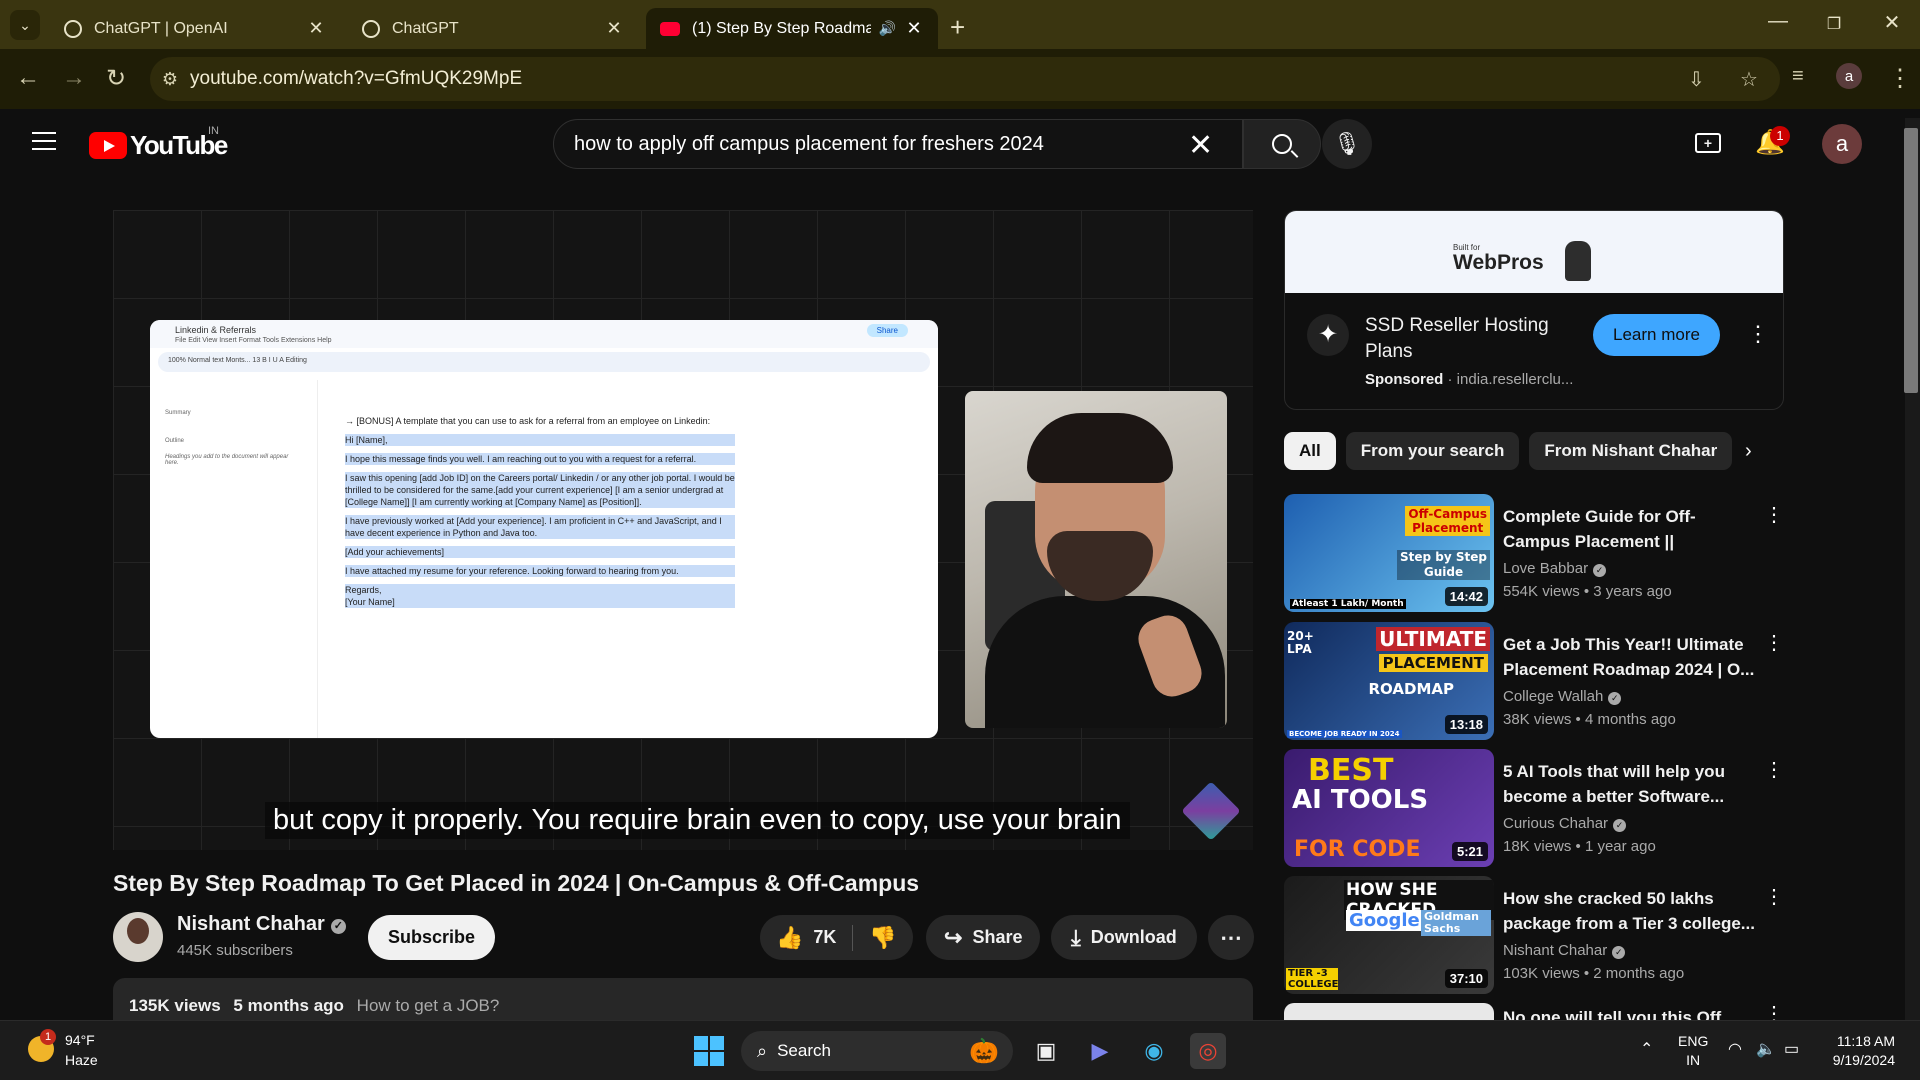 Image resolution: width=1920 pixels, height=1080 pixels. I want to click on restore-icon: ❐, so click(1834, 24).